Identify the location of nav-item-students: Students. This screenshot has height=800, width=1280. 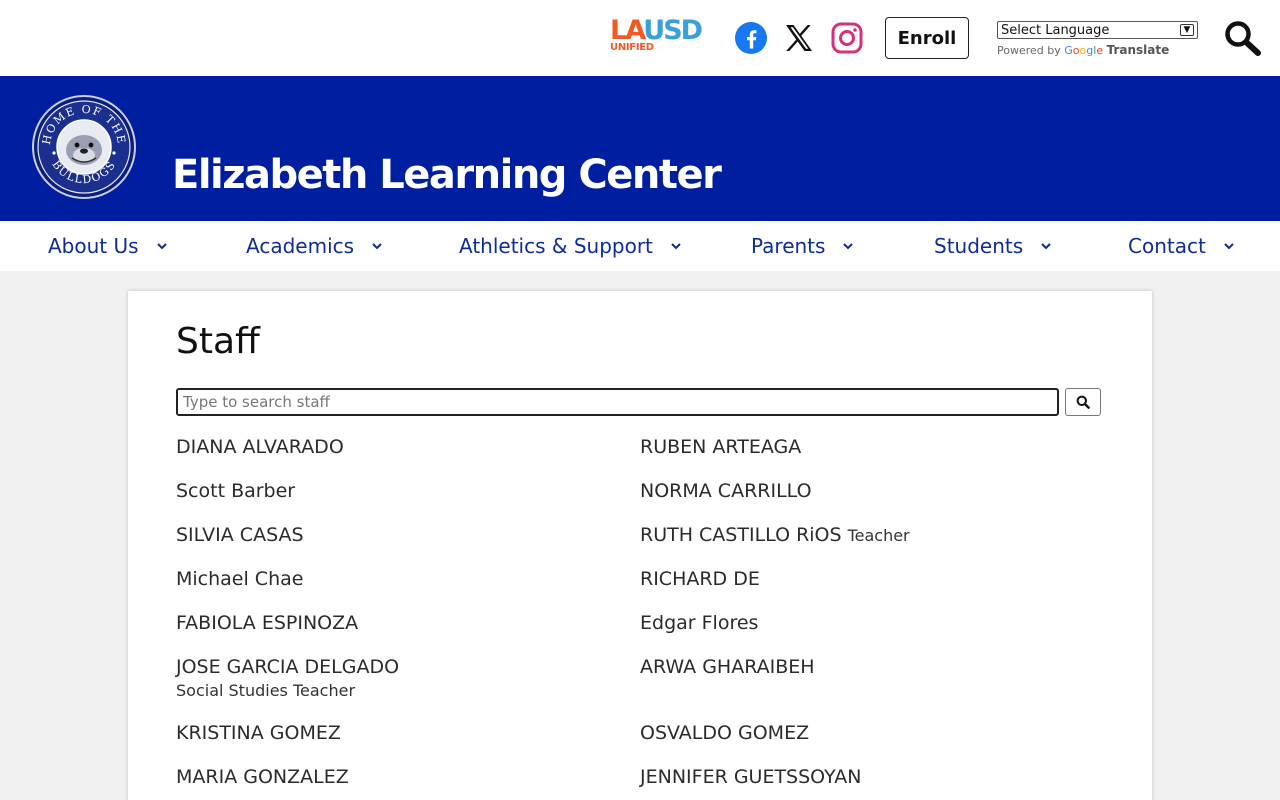
(993, 246).